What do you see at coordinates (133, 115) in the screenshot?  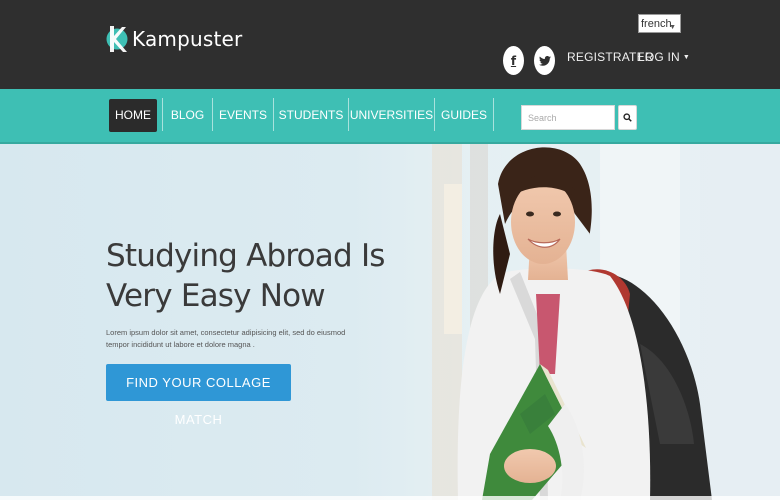 I see `nav-home: HOME` at bounding box center [133, 115].